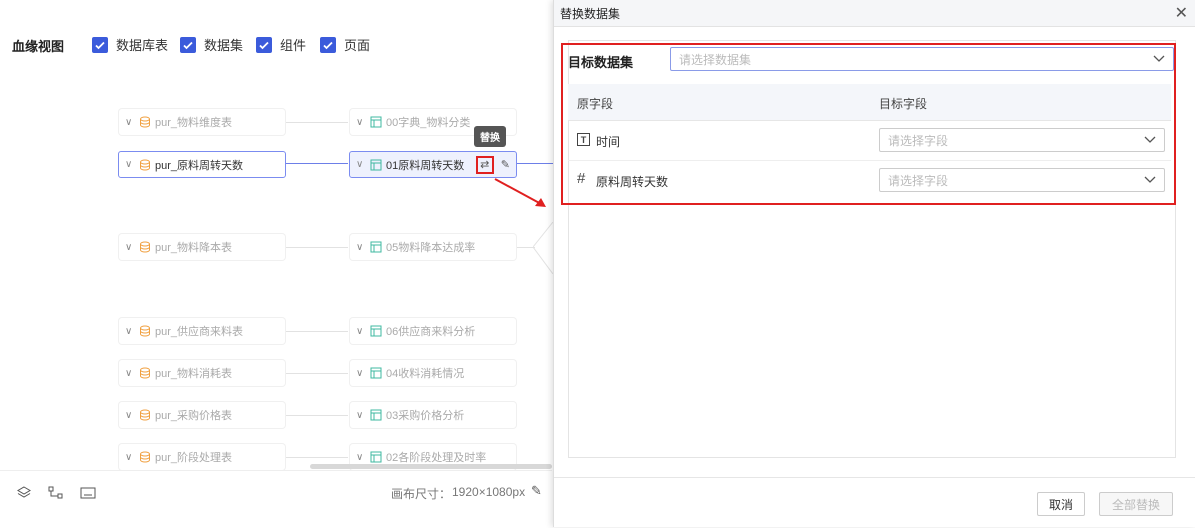 This screenshot has height=528, width=1195. I want to click on page-title: 血缘视图, so click(38, 46).